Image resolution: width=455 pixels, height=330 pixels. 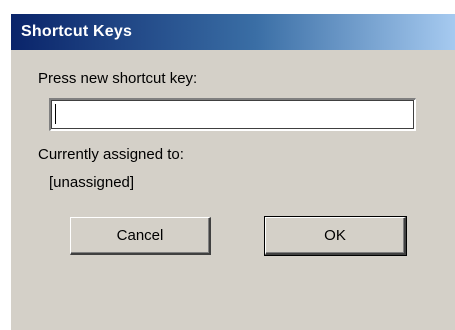 I want to click on prompt-label: Press new shortcut key:, so click(x=118, y=78).